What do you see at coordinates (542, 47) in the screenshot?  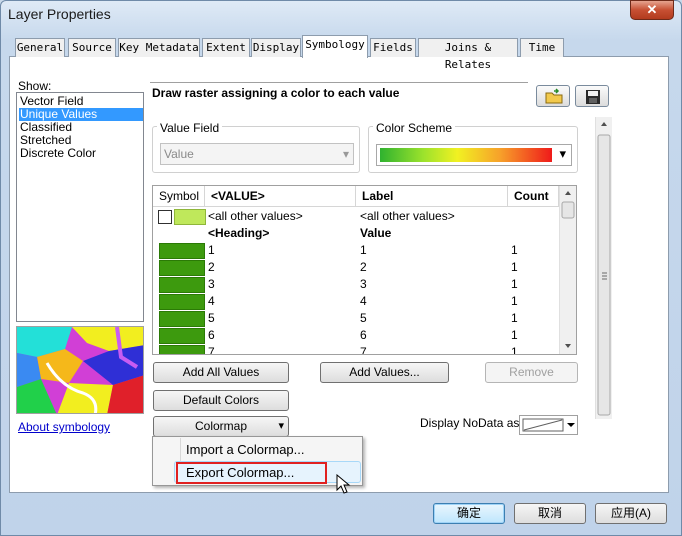 I see `tab-time: Time` at bounding box center [542, 47].